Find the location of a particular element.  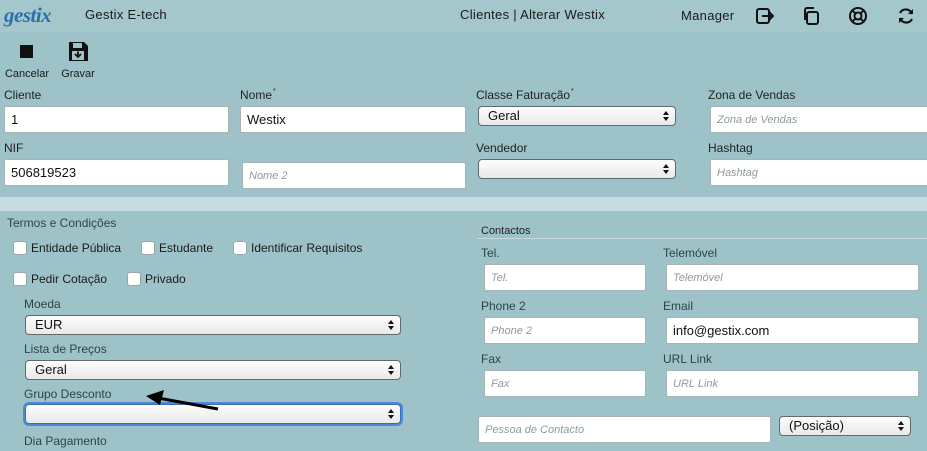

logout-icon is located at coordinates (765, 16).